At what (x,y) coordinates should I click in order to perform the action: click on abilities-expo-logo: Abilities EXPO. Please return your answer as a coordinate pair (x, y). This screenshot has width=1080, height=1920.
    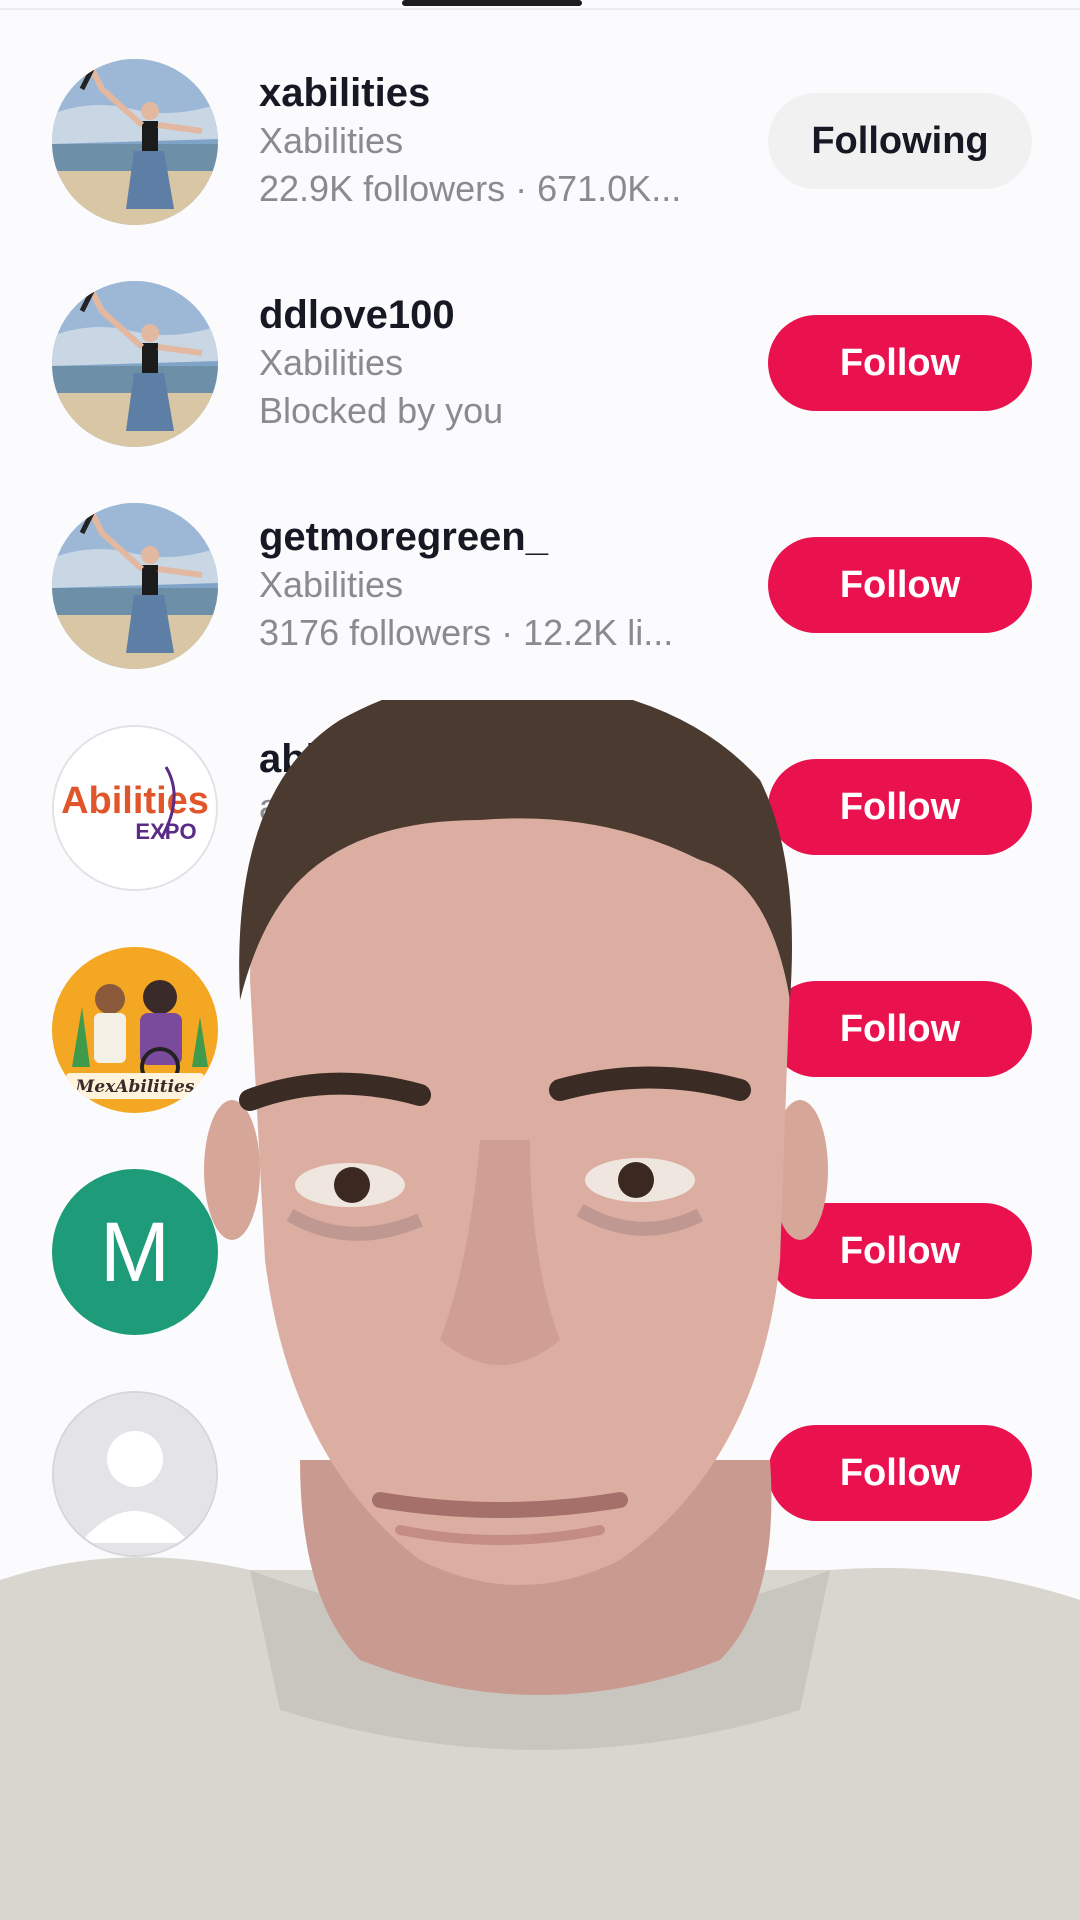
    Looking at the image, I should click on (135, 808).